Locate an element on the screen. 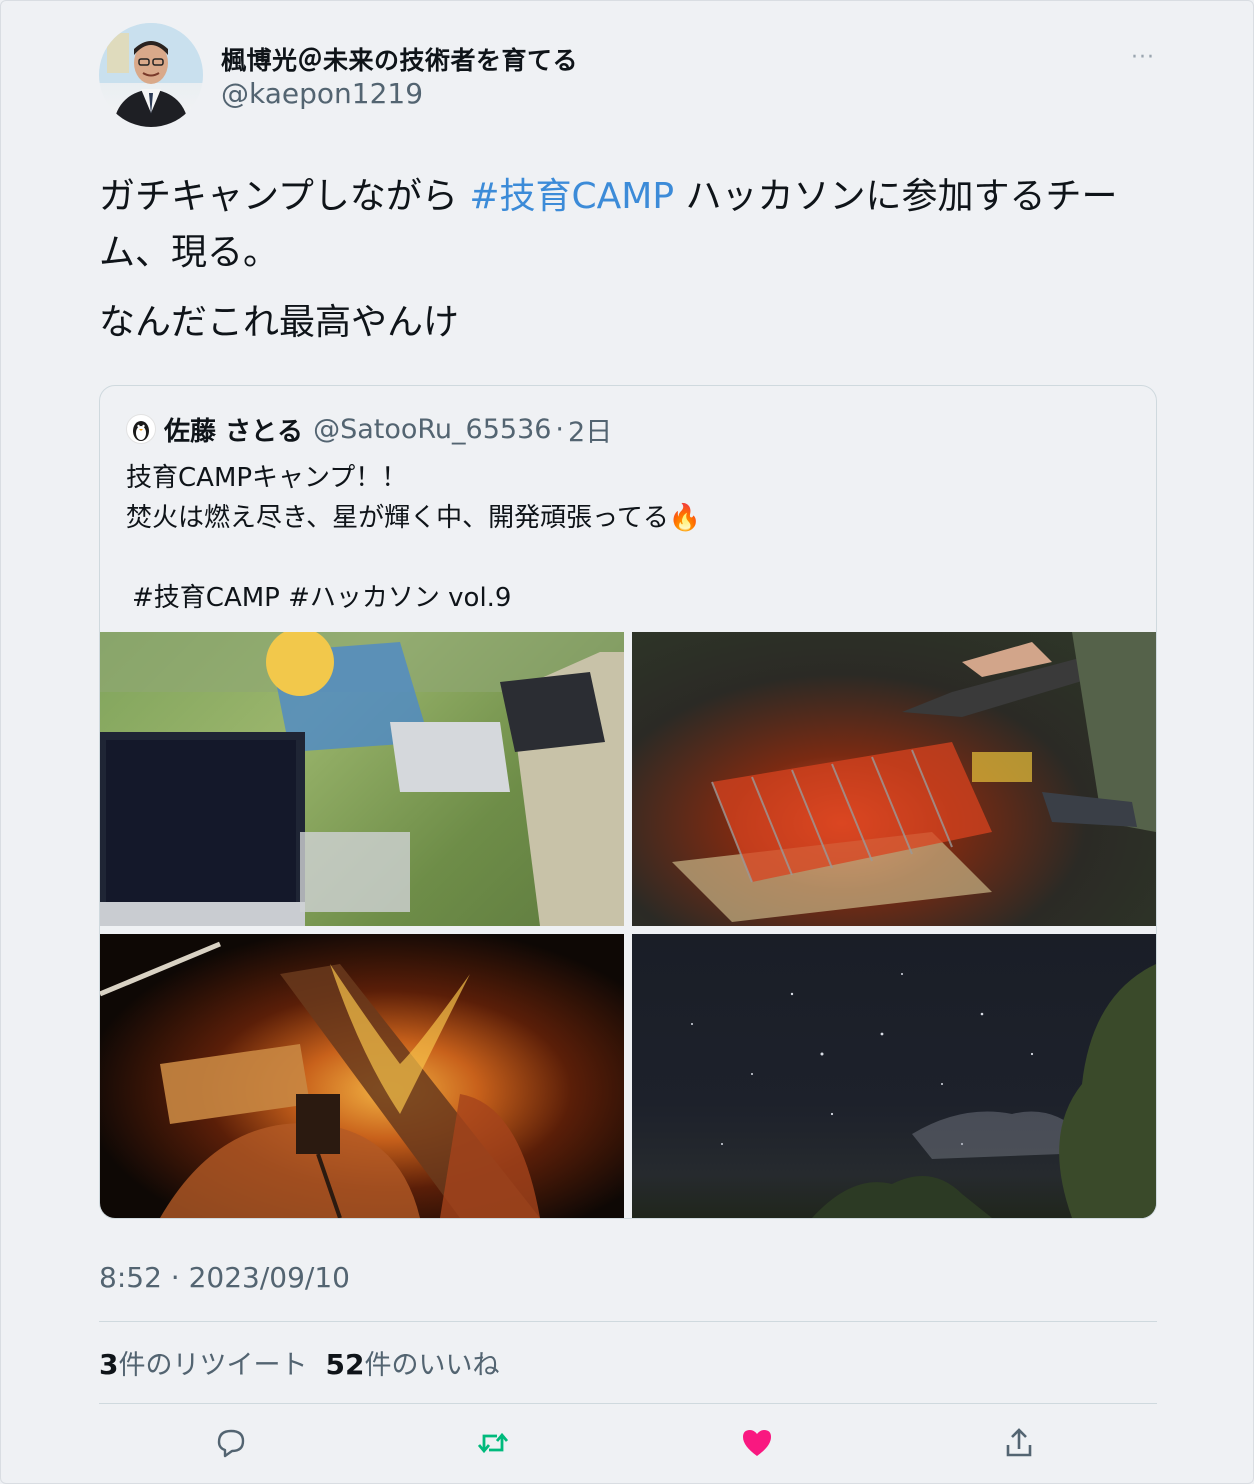 This screenshot has height=1484, width=1254. like-label: 件のいいね is located at coordinates (432, 1365).